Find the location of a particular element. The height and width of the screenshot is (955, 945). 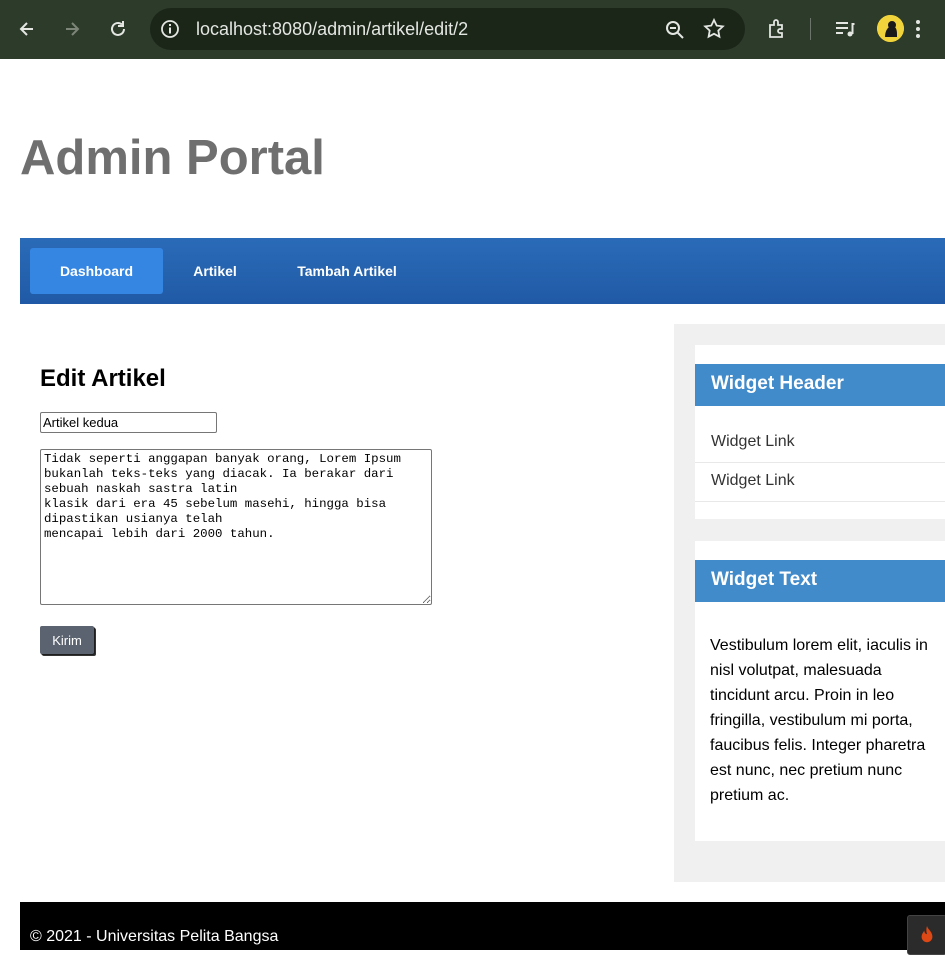

url-text: localhost:8080/admin/artikel/edit/2 is located at coordinates (332, 29).